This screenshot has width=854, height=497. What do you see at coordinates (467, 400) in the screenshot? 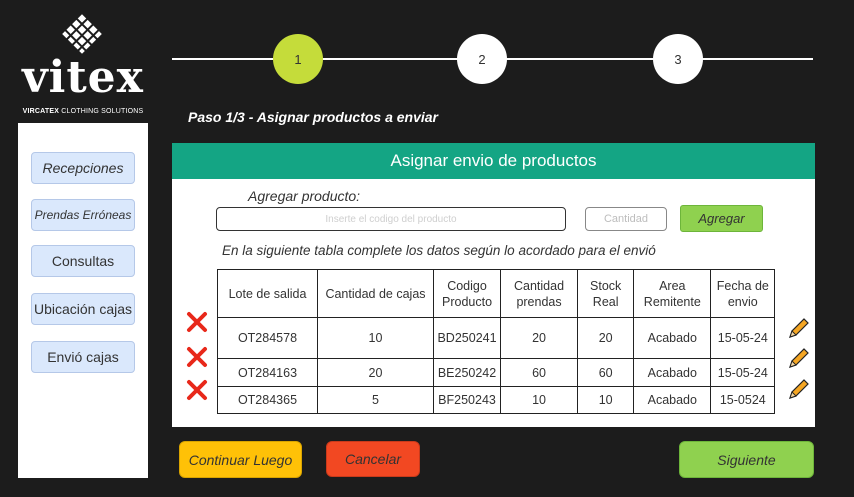
I see `cell-codigo: BF250243` at bounding box center [467, 400].